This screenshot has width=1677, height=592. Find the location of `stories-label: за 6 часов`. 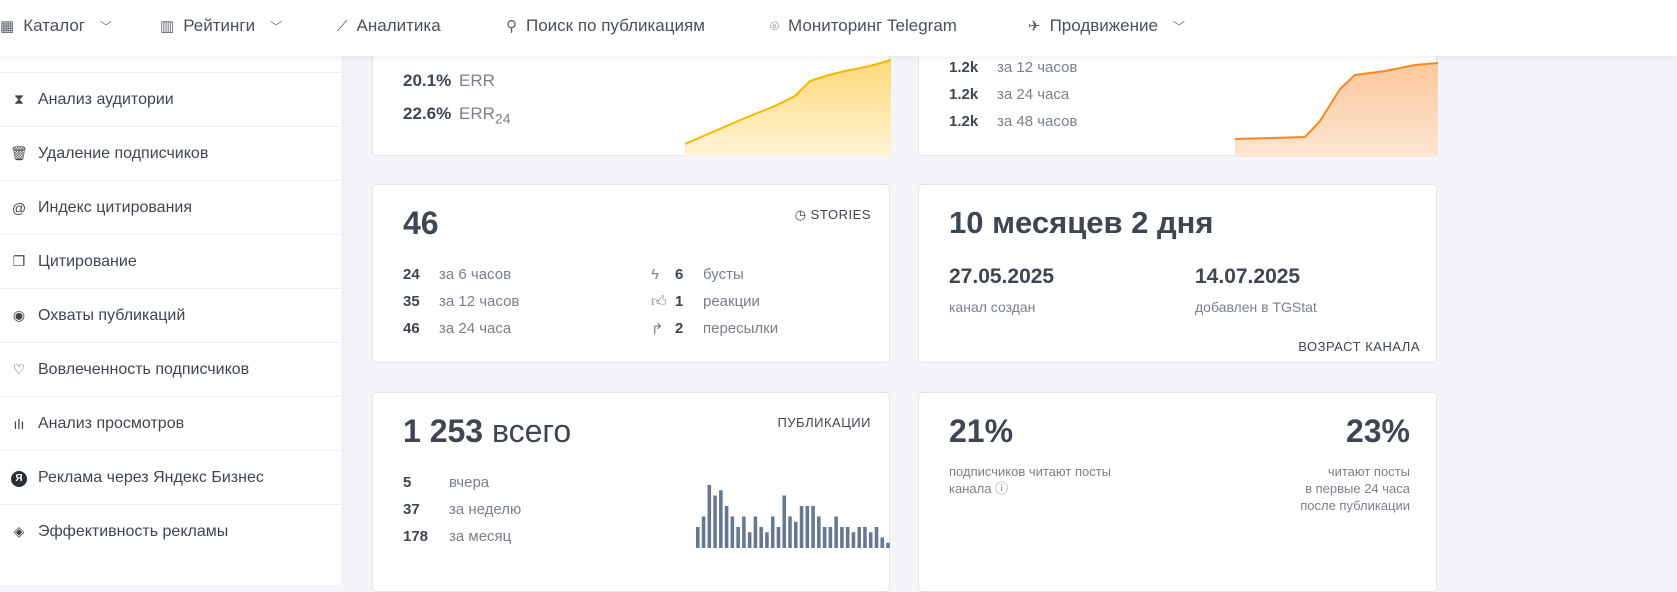

stories-label: за 6 часов is located at coordinates (475, 274).